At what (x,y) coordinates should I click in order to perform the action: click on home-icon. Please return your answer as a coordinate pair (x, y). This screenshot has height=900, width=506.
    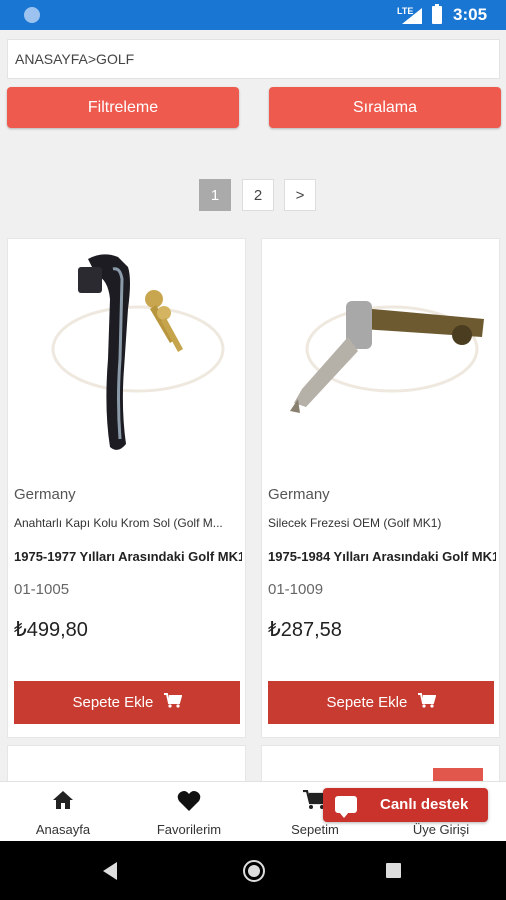
    Looking at the image, I should click on (63, 802).